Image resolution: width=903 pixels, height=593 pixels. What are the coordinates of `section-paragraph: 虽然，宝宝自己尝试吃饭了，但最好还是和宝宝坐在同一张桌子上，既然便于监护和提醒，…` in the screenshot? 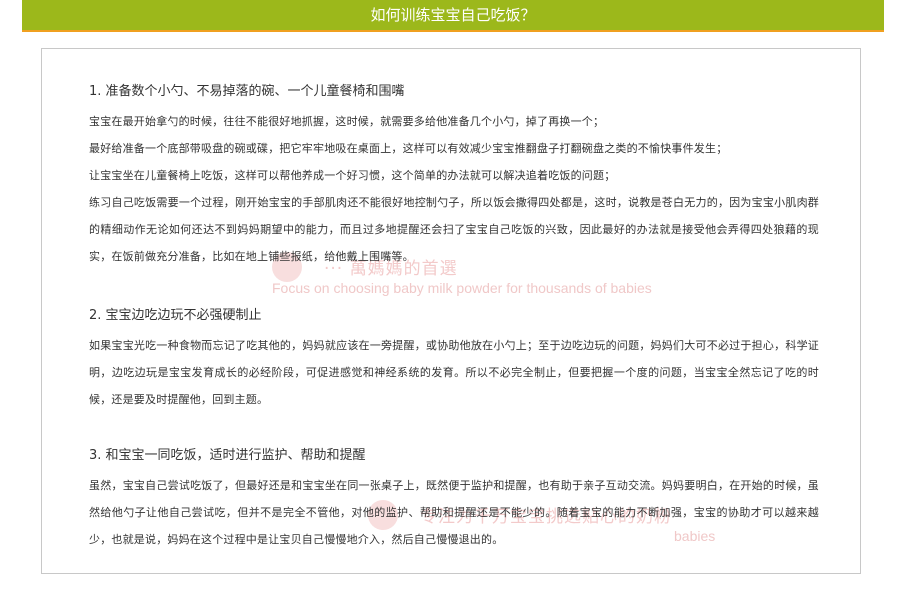 It's located at (454, 512).